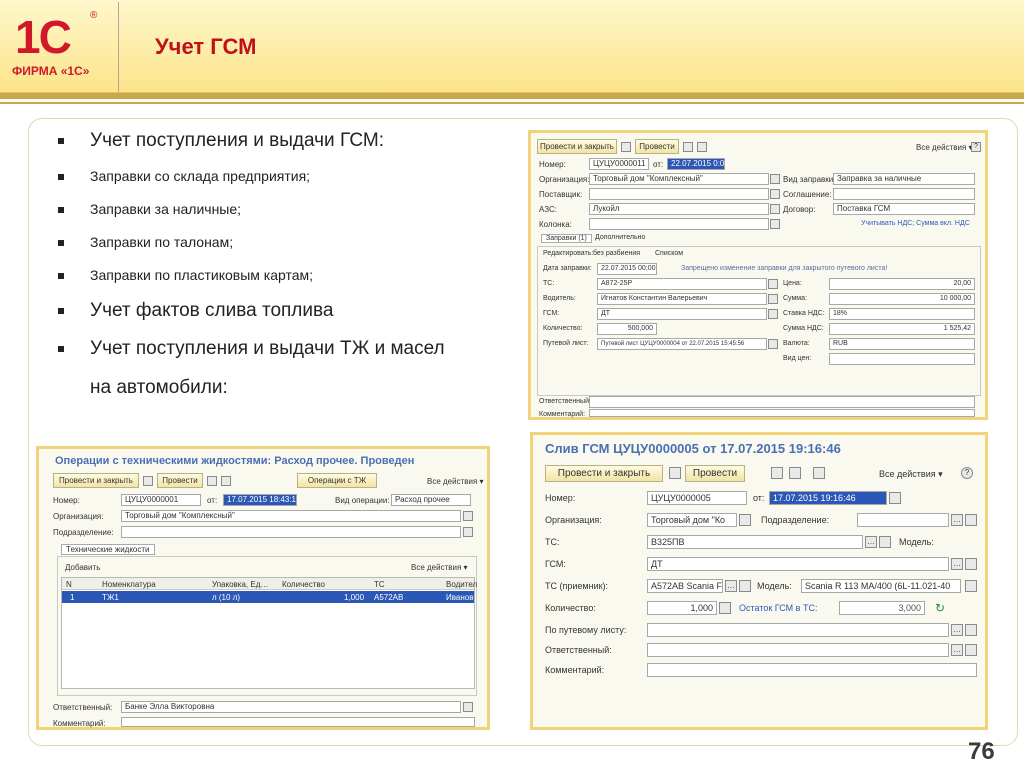  What do you see at coordinates (161, 500) in the screenshot?
I see `number-field: ЦУЦУ0000001` at bounding box center [161, 500].